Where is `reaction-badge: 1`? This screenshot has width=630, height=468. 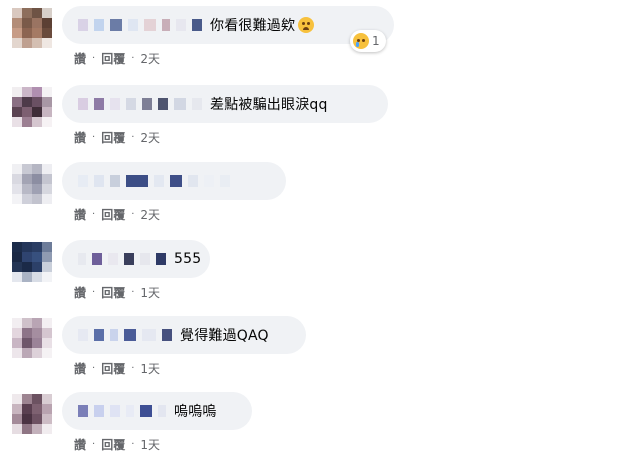
reaction-badge: 1 is located at coordinates (368, 41).